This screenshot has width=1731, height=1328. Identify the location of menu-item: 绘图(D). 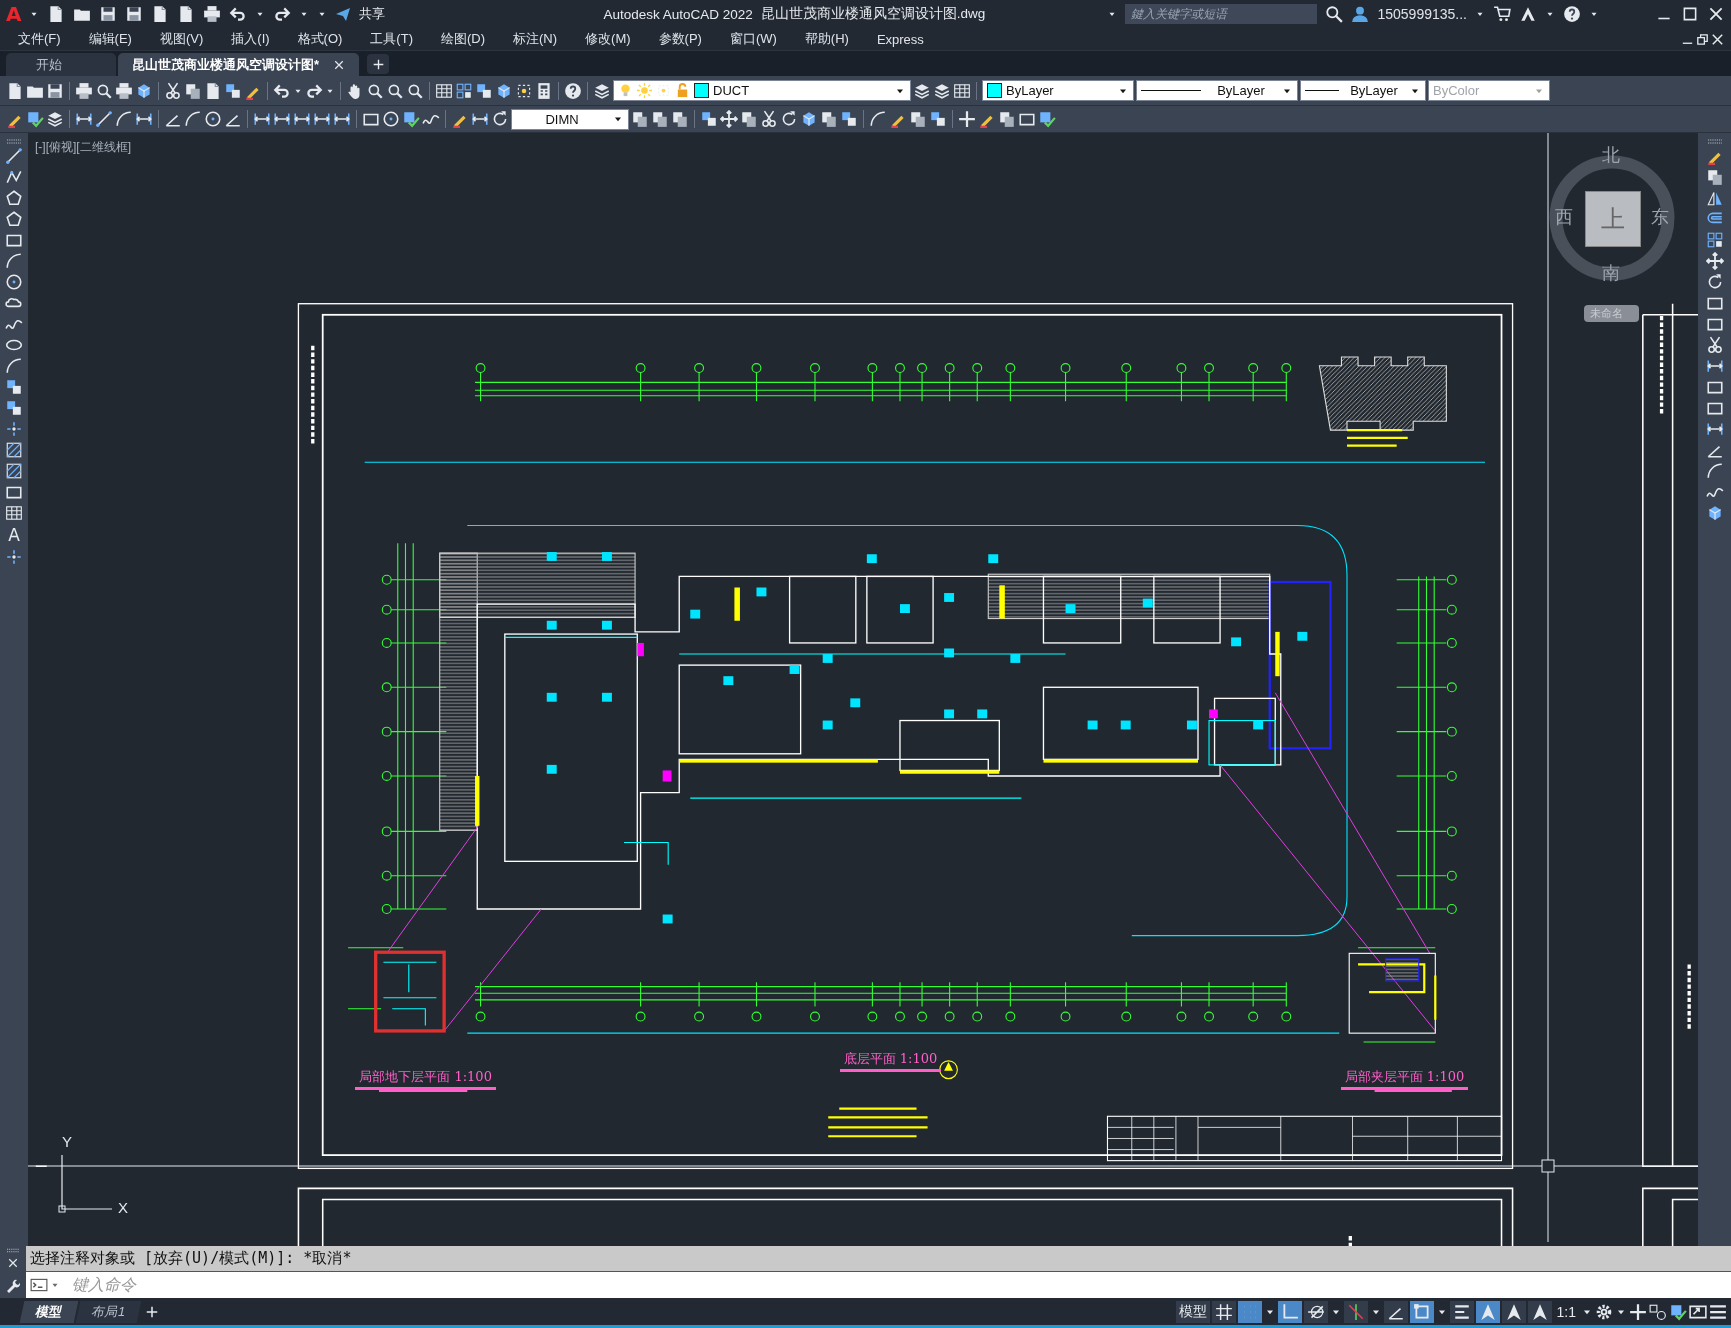
(464, 39).